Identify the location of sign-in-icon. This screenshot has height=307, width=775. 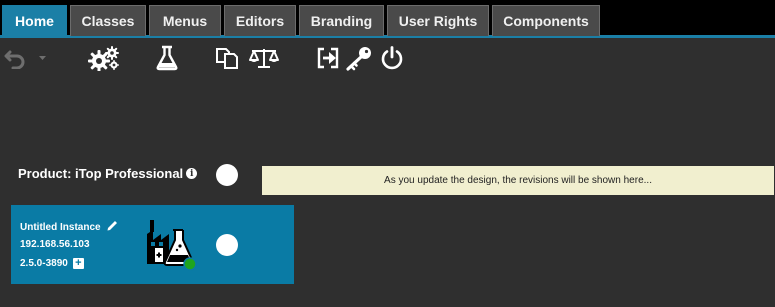
(328, 58).